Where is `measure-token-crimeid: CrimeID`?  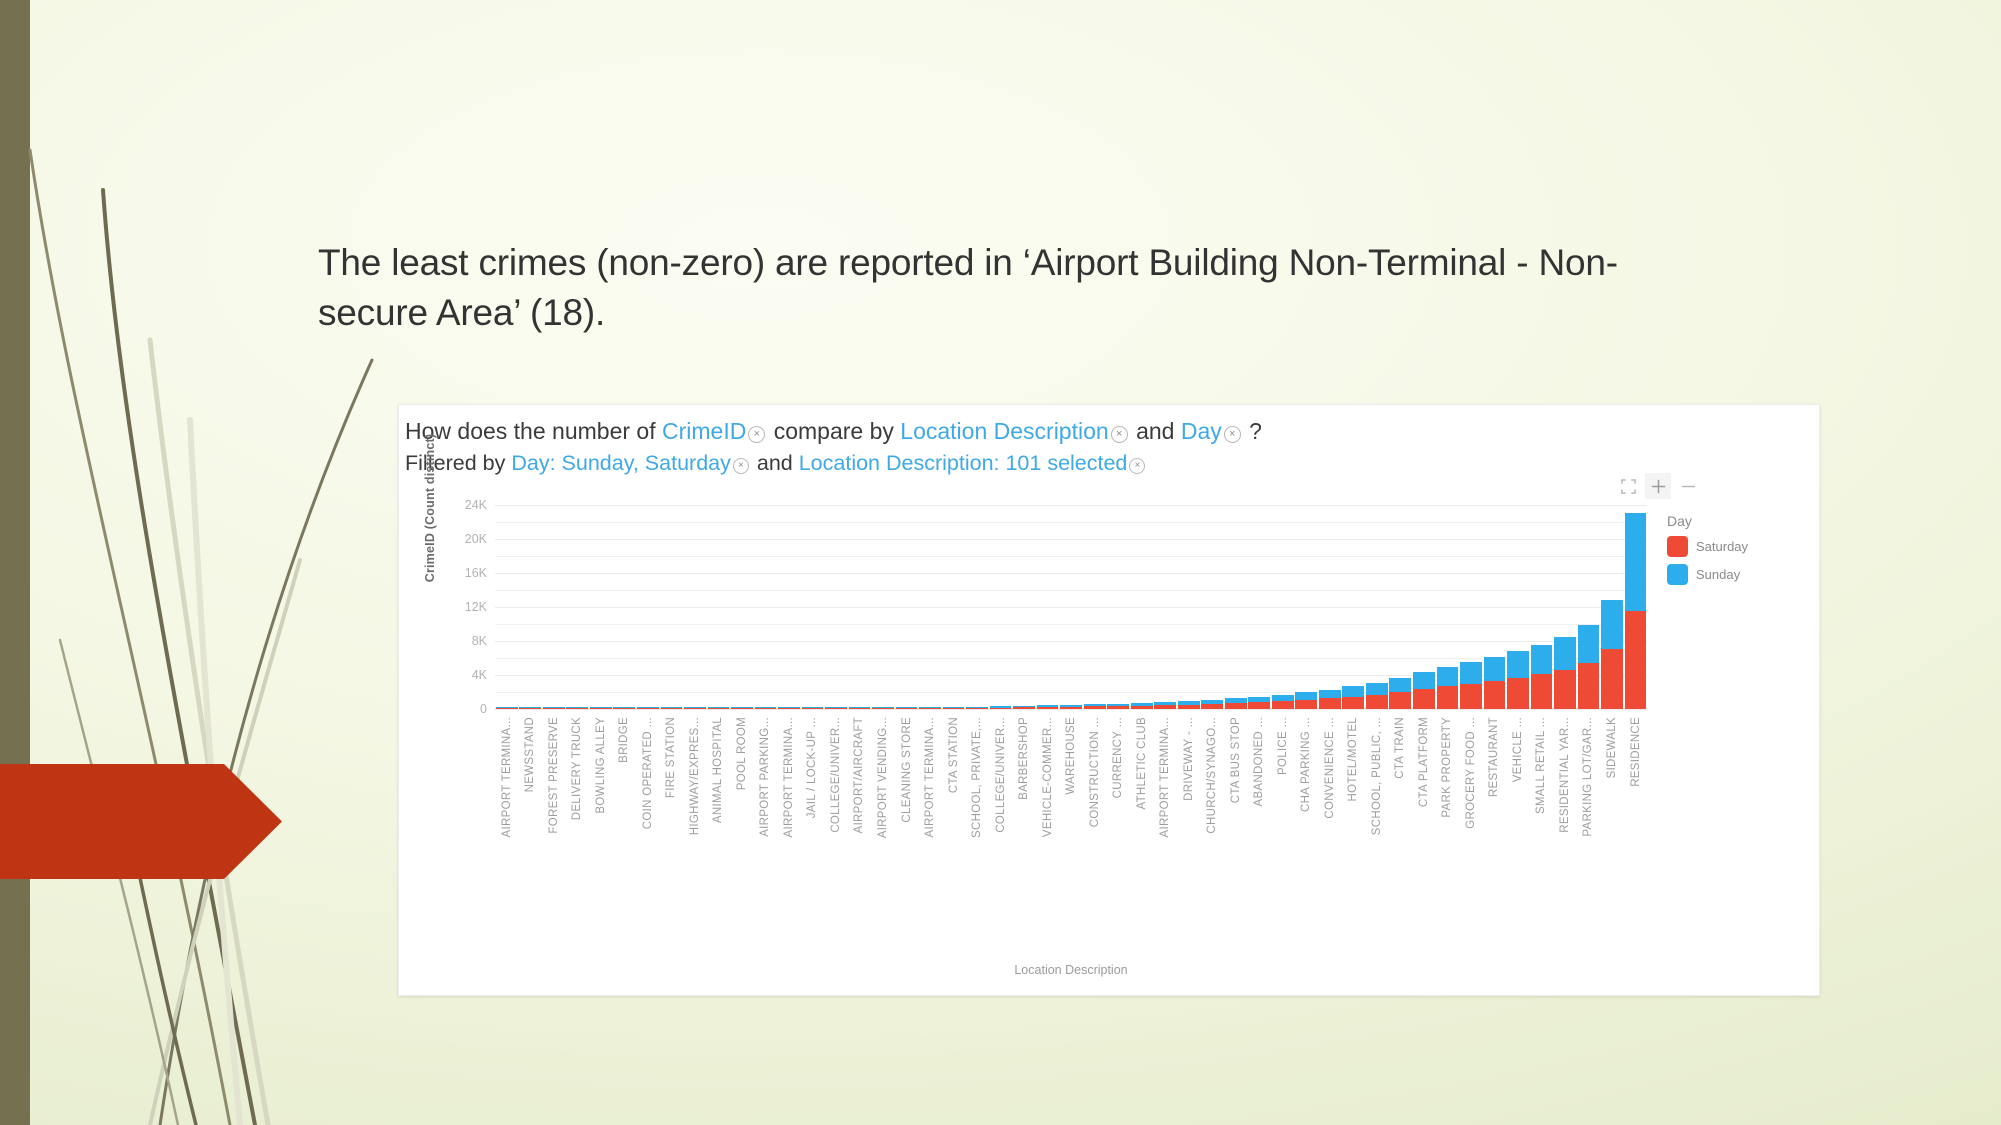
measure-token-crimeid: CrimeID is located at coordinates (704, 431).